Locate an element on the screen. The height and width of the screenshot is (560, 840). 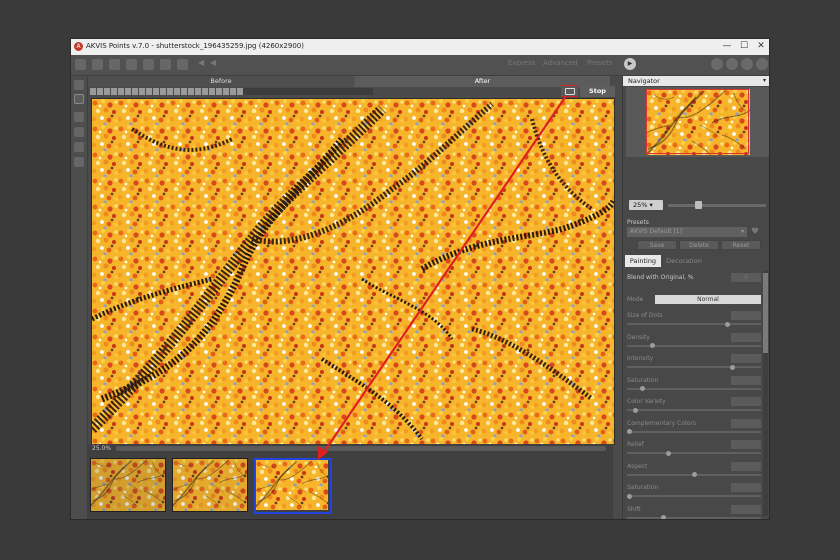
eraser-tool-icon is located at coordinates (79, 117).